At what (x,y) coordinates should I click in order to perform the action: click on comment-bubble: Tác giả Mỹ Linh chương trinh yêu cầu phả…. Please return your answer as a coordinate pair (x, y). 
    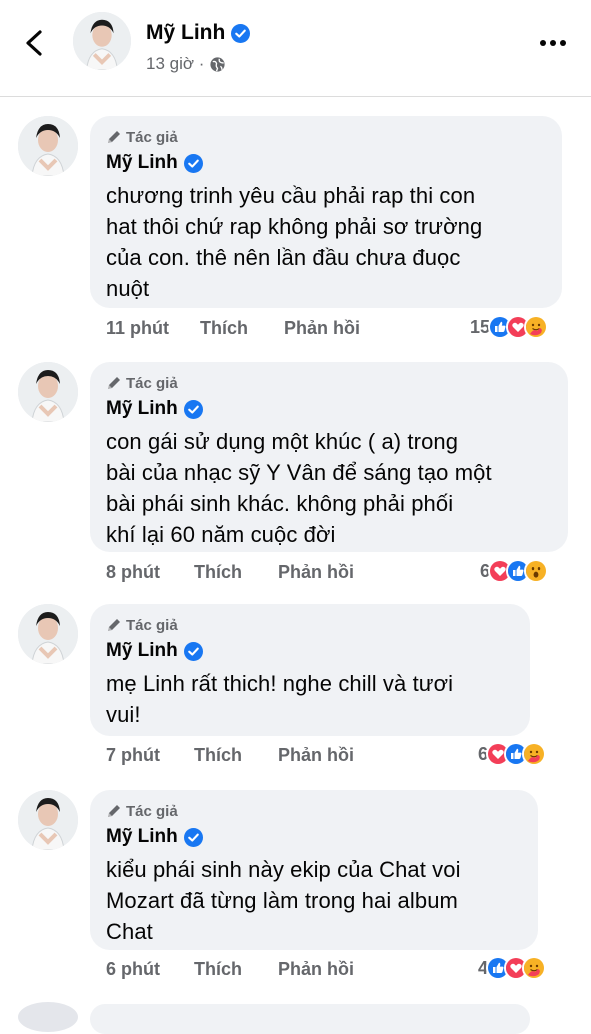
    Looking at the image, I should click on (326, 212).